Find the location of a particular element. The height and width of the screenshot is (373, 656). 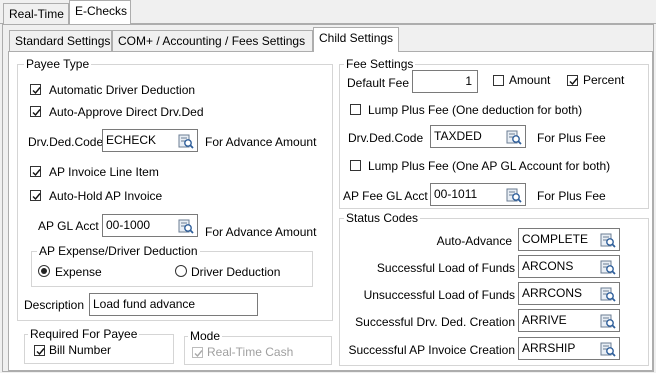

for-plus-fee-label-1: For Plus Fee is located at coordinates (571, 138).